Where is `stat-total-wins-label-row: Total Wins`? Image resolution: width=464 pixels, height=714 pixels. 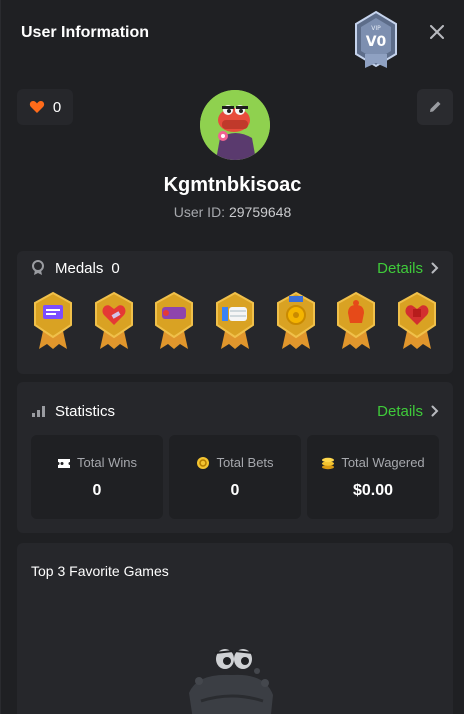
stat-total-wins-label-row: Total Wins is located at coordinates (97, 462).